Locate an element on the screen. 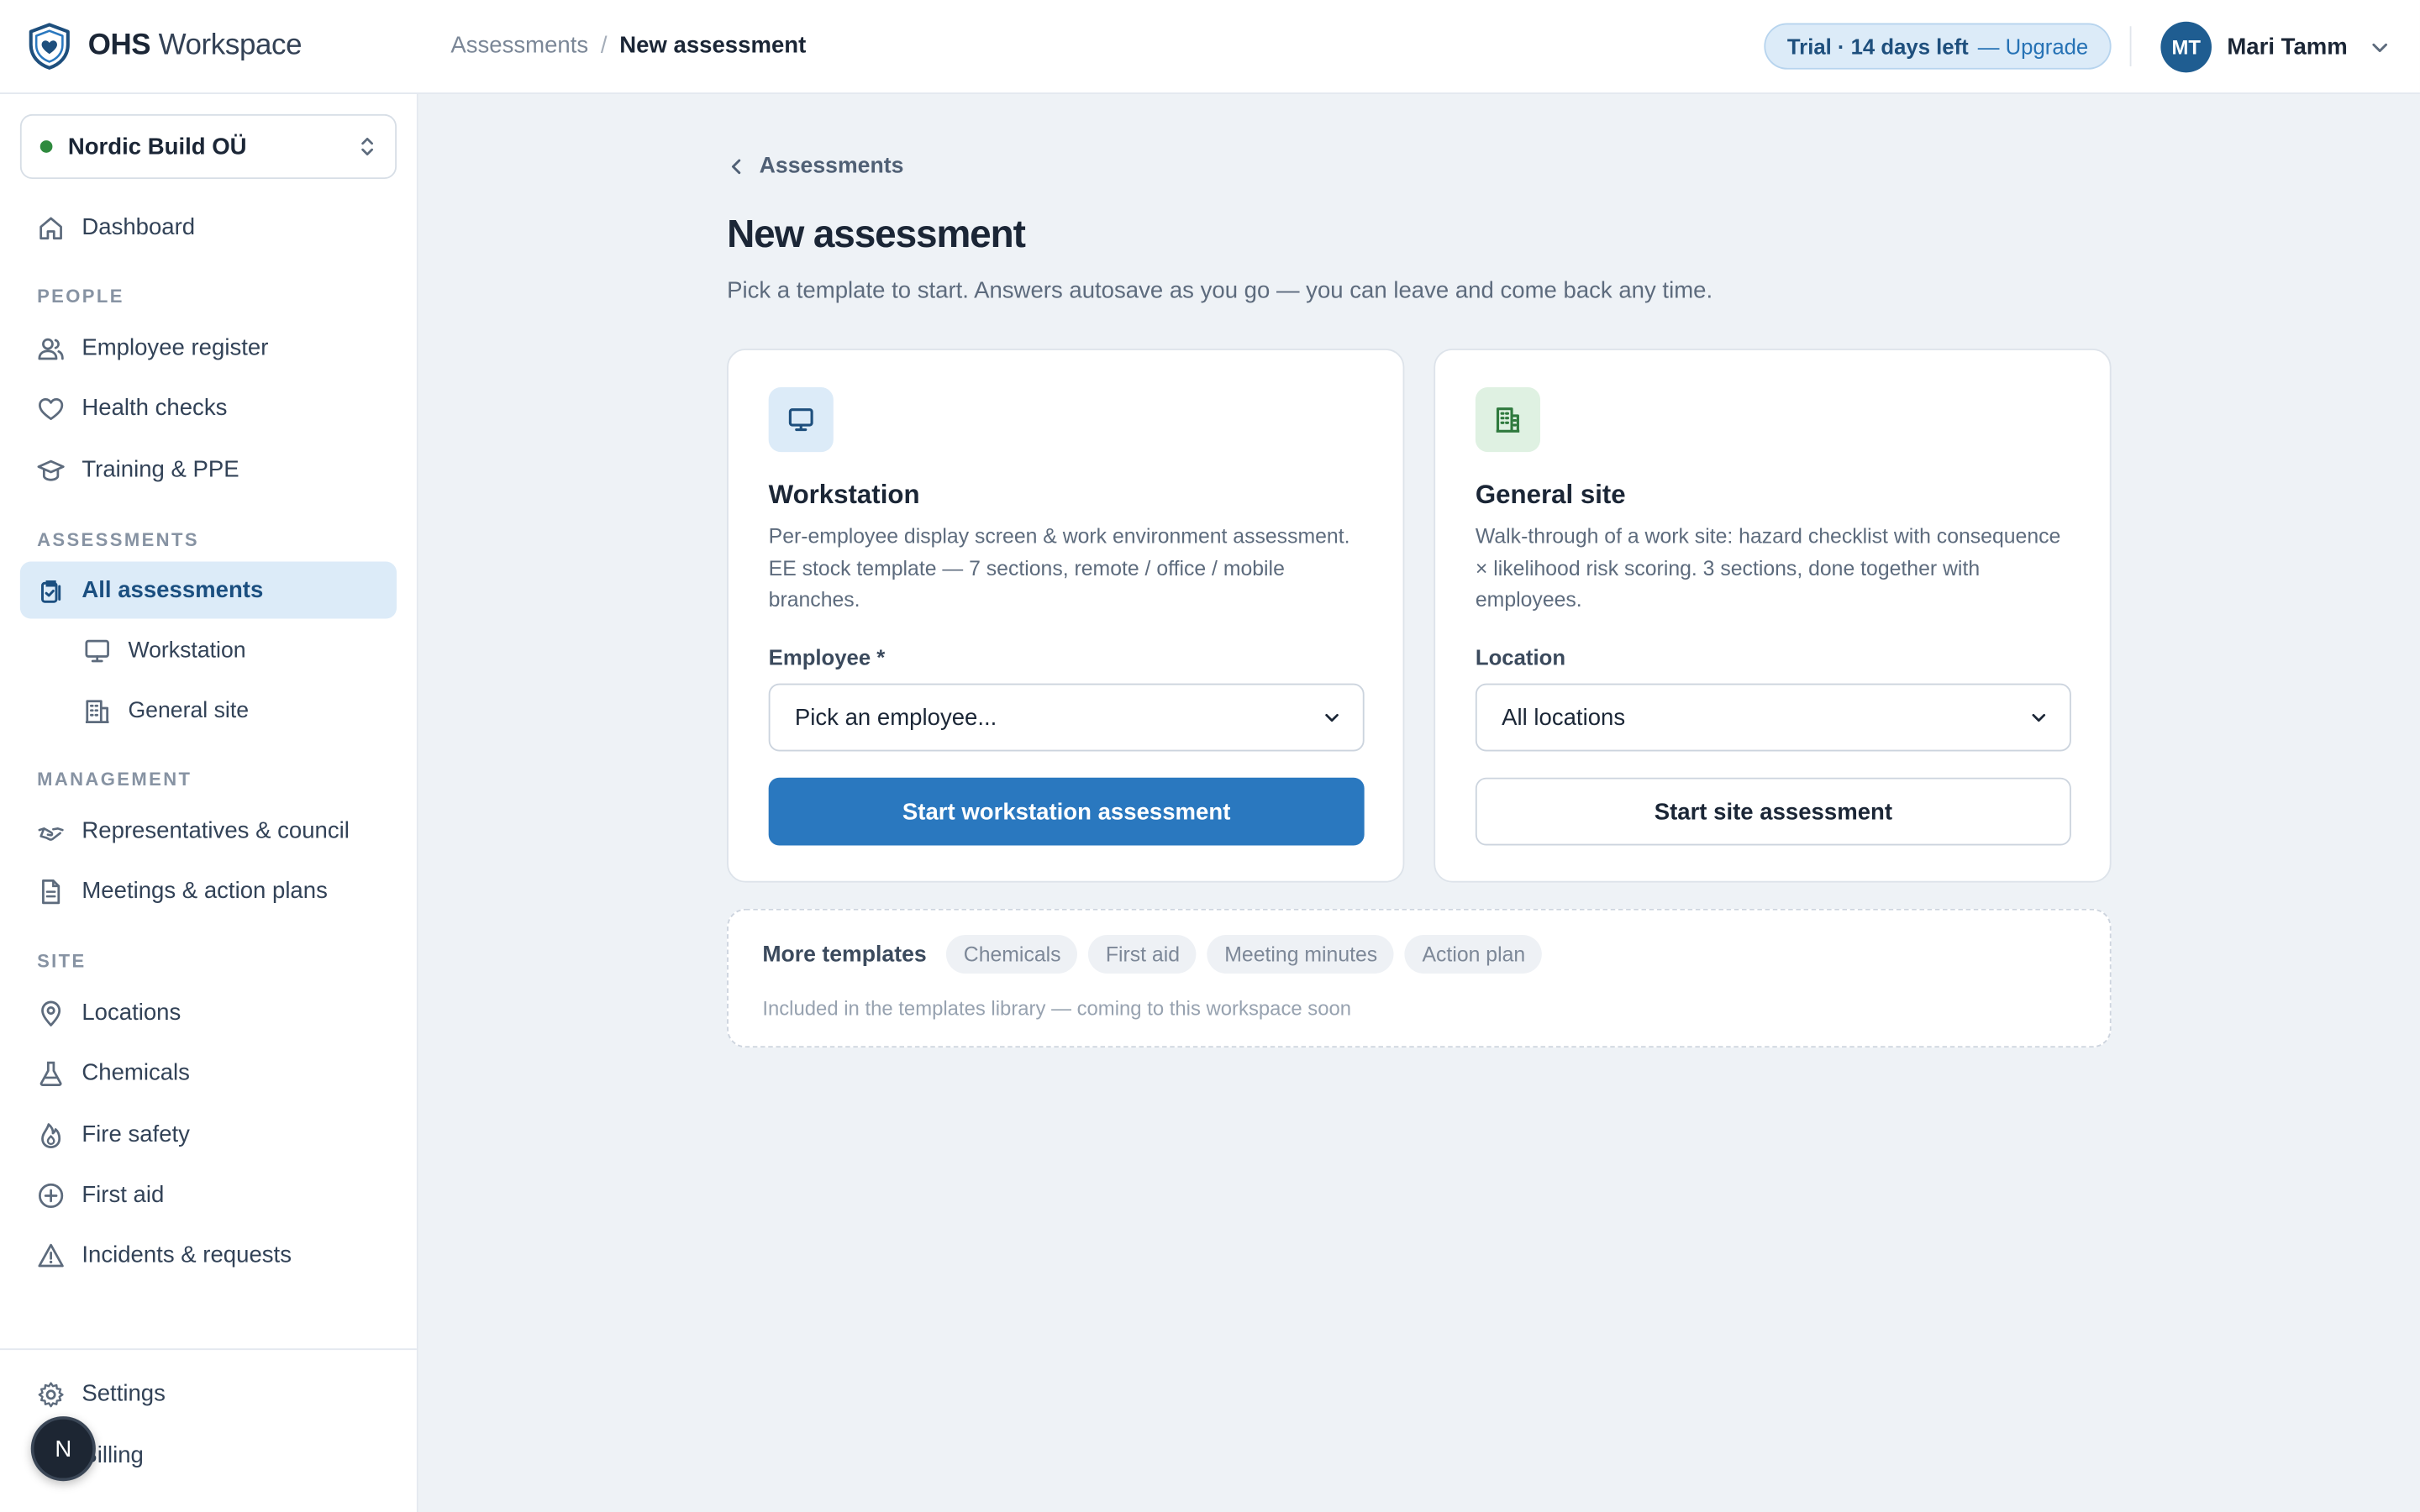 The image size is (2420, 1512). general-site-icon-tile is located at coordinates (1508, 420).